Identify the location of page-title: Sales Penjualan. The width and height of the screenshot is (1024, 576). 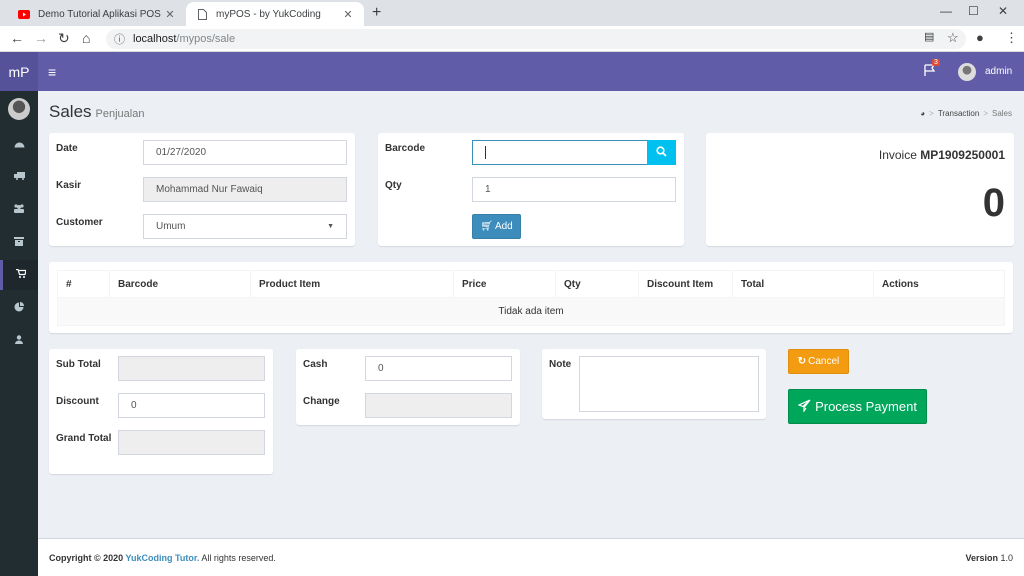
(96, 112).